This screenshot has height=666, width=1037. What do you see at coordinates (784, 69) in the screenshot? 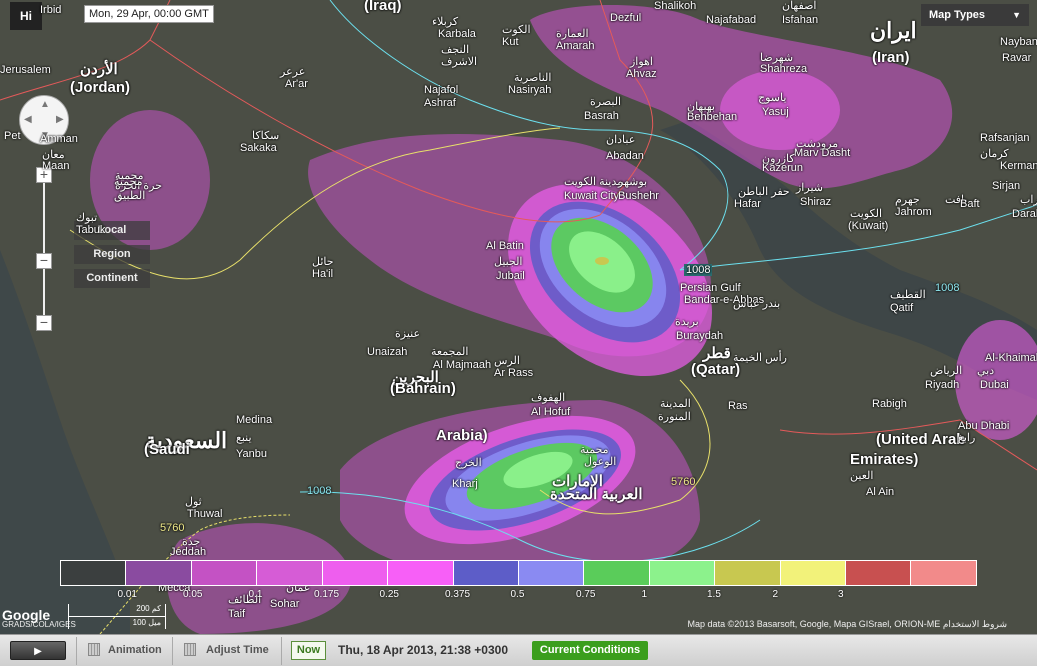
I see `place-label: Shahreza` at bounding box center [784, 69].